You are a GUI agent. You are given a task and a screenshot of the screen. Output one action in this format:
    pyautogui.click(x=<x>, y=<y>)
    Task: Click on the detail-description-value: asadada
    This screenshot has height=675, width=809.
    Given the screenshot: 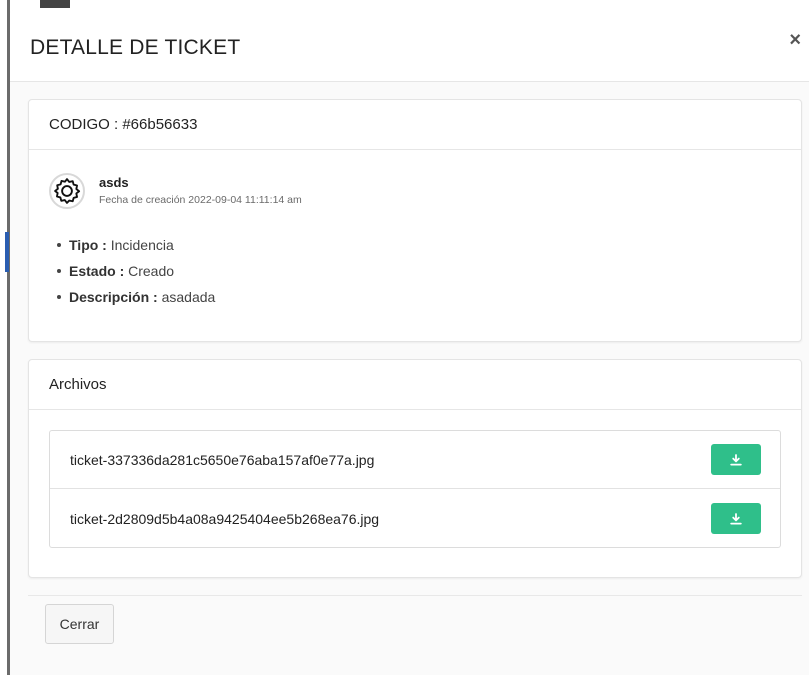 What is the action you would take?
    pyautogui.click(x=186, y=297)
    